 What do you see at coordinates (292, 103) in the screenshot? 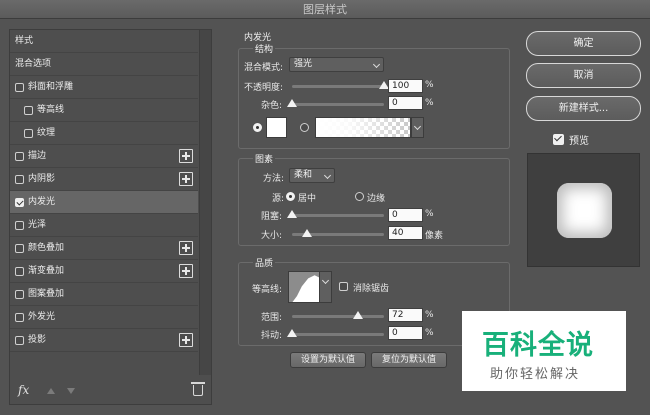
I see `noise-slider-thumb` at bounding box center [292, 103].